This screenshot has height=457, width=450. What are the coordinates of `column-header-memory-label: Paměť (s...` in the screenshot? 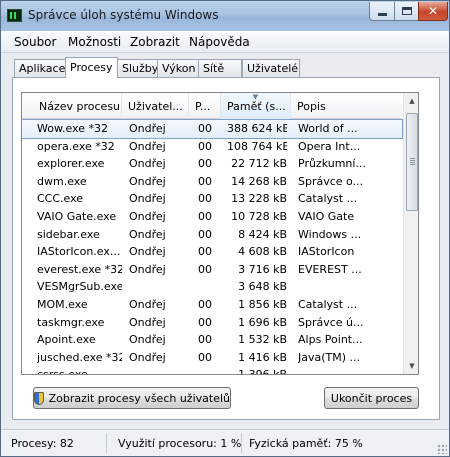 It's located at (256, 106).